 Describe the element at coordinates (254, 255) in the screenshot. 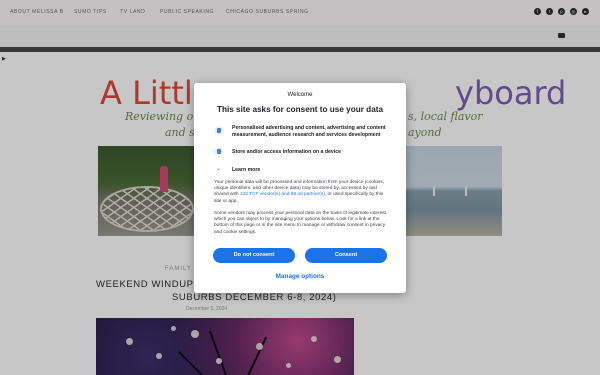

I see `do-not-consent-button: Do not consent` at that location.